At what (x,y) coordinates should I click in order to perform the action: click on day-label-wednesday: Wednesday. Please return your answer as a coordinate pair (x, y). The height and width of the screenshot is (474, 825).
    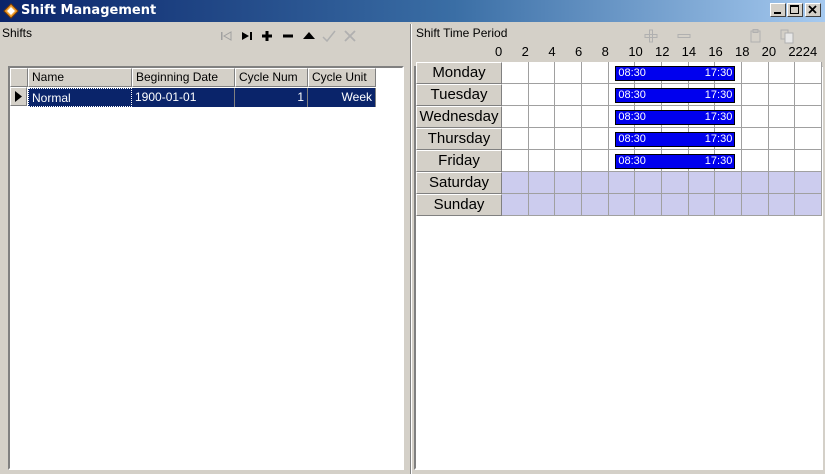
    Looking at the image, I should click on (459, 117).